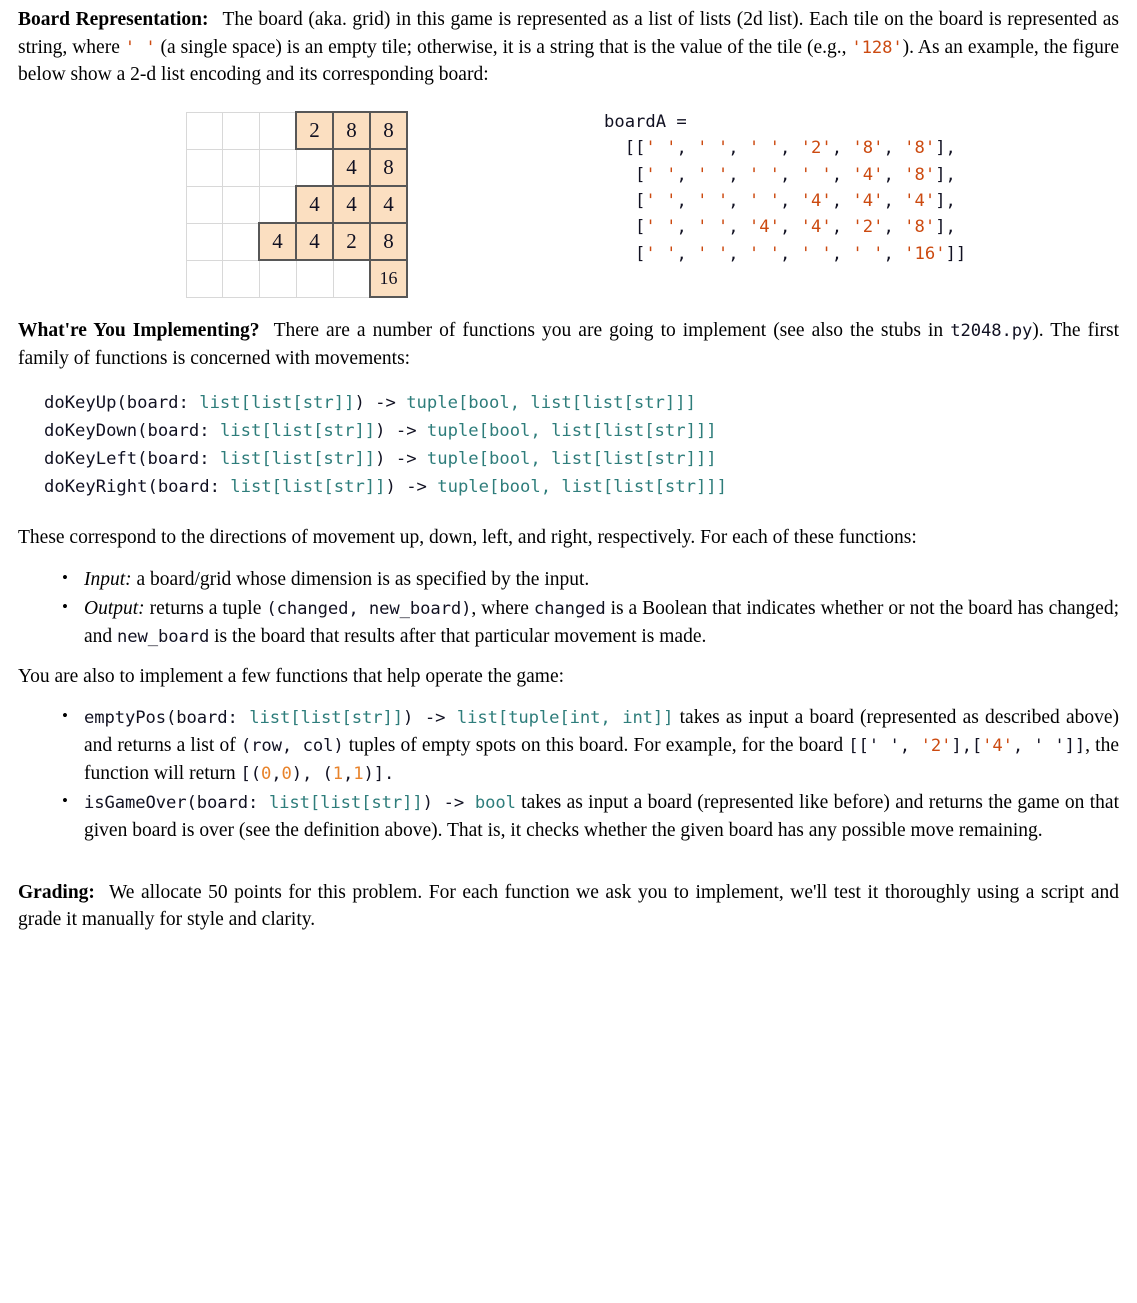  Describe the element at coordinates (388, 279) in the screenshot. I see `board-cell: 16` at that location.